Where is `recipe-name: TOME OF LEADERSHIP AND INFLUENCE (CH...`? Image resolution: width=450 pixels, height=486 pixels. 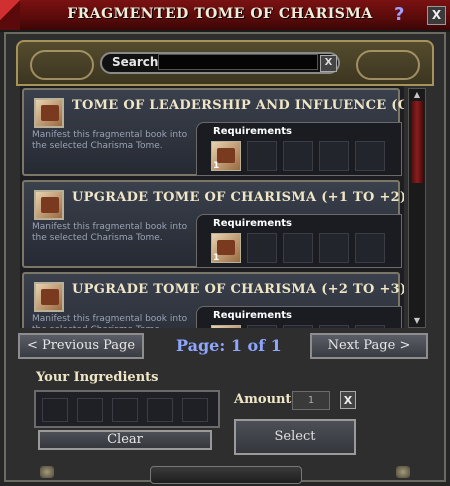
recipe-name: TOME OF LEADERSHIP AND INFLUENCE (CH... is located at coordinates (238, 105).